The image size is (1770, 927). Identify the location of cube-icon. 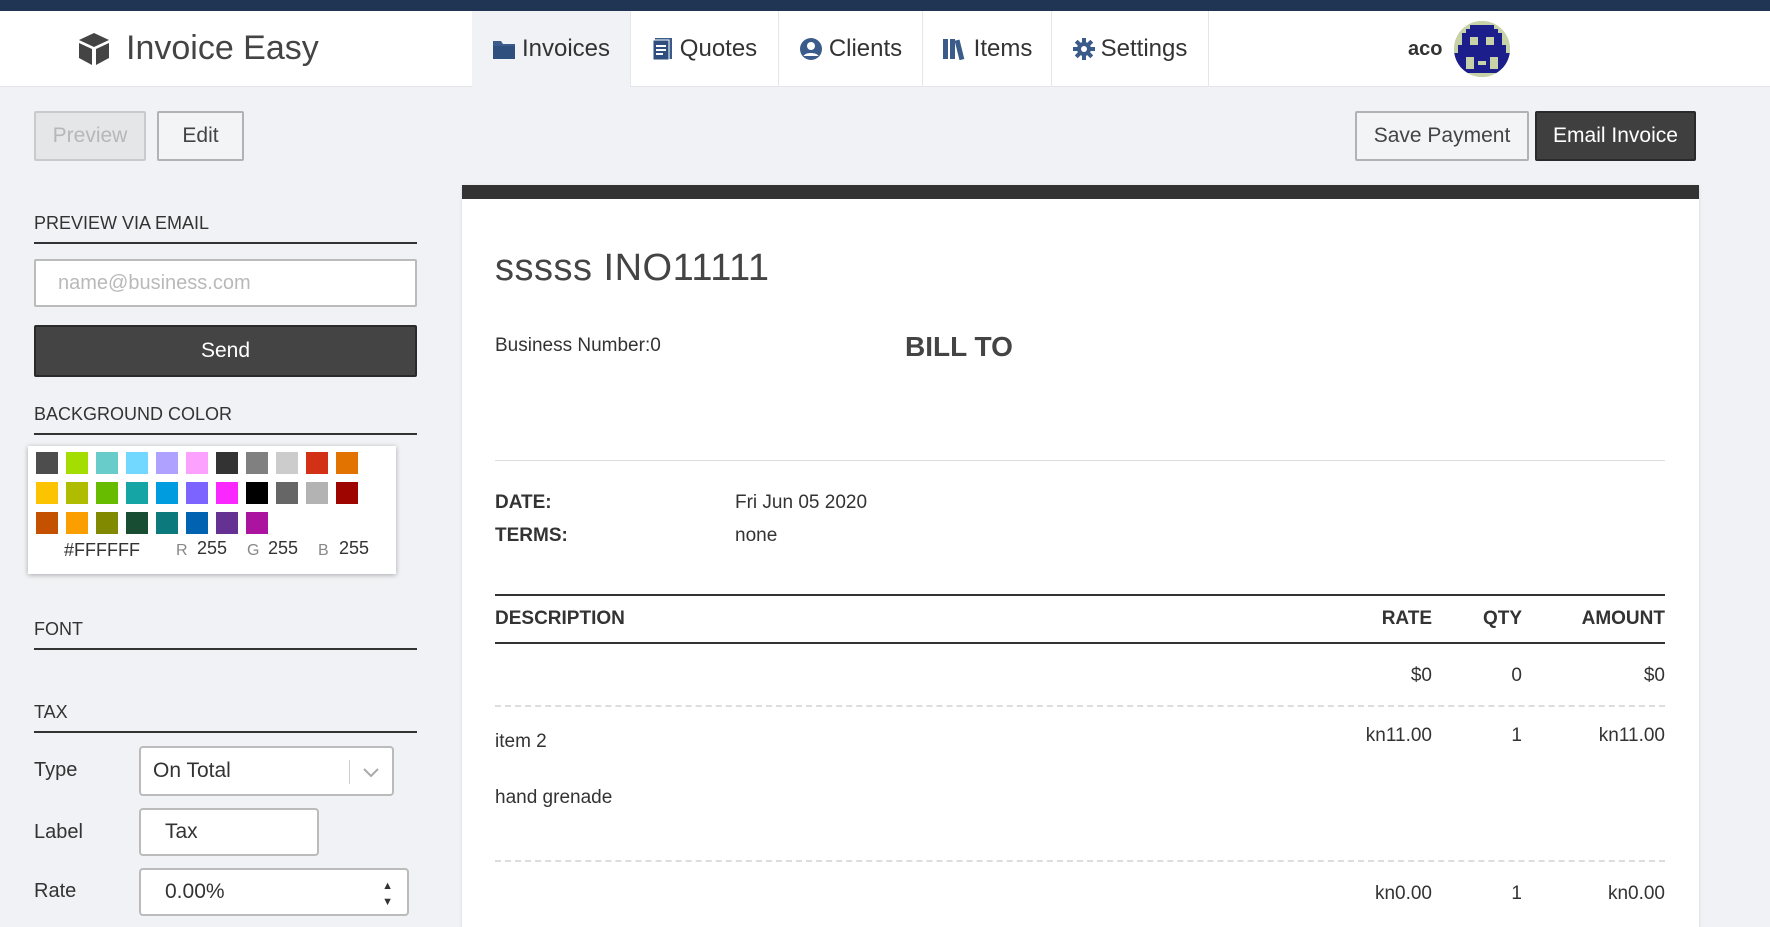
(94, 48).